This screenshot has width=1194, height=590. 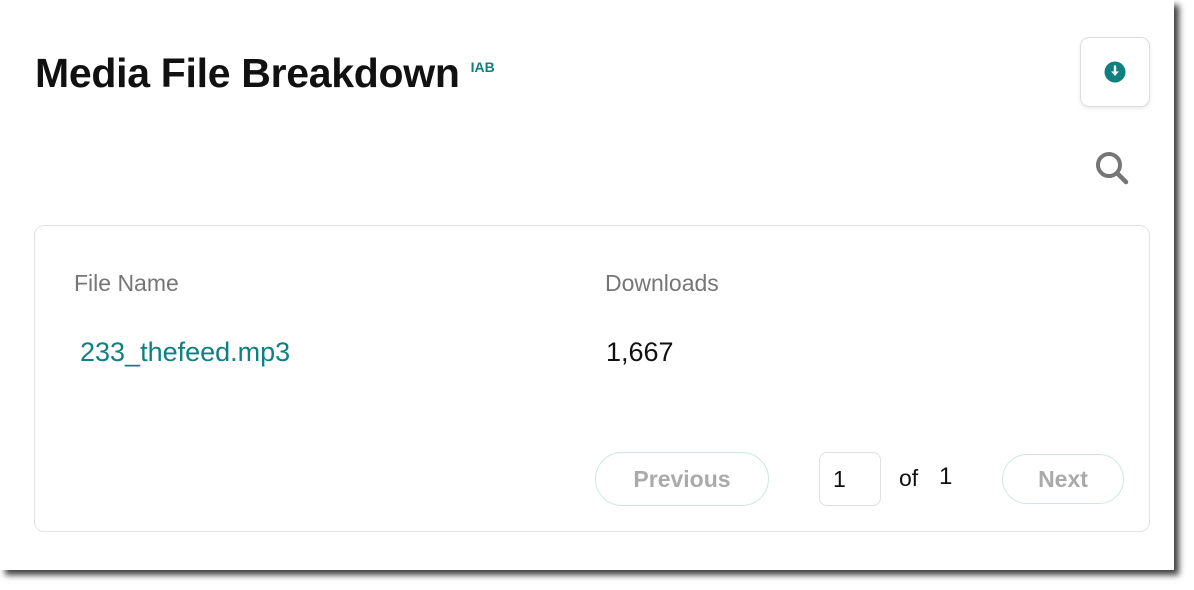 I want to click on next-button: Next, so click(x=1063, y=479).